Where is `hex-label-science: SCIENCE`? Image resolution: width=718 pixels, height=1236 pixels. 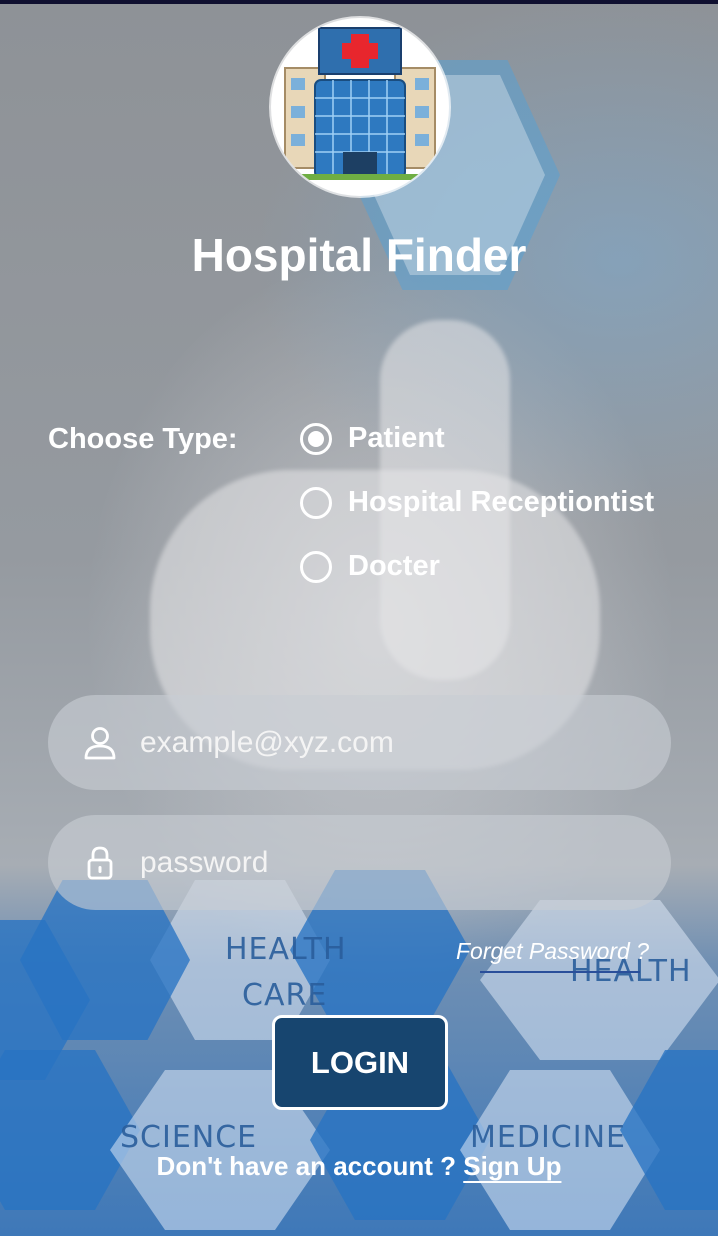
hex-label-science: SCIENCE is located at coordinates (189, 1137).